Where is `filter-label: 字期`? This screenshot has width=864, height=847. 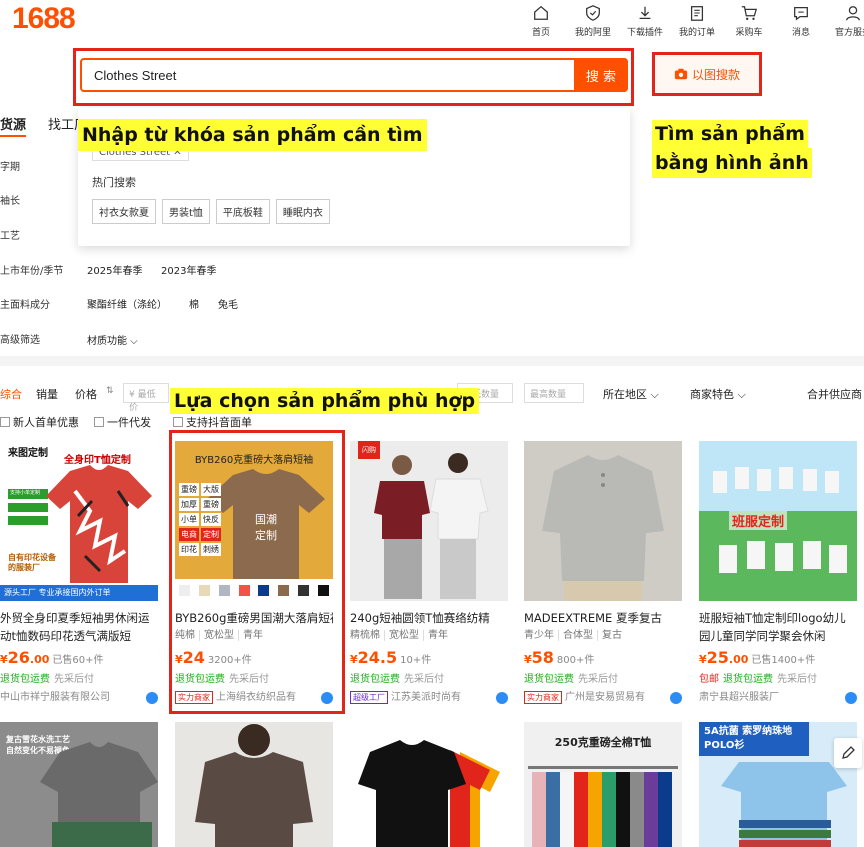
filter-label: 字期 is located at coordinates (10, 167).